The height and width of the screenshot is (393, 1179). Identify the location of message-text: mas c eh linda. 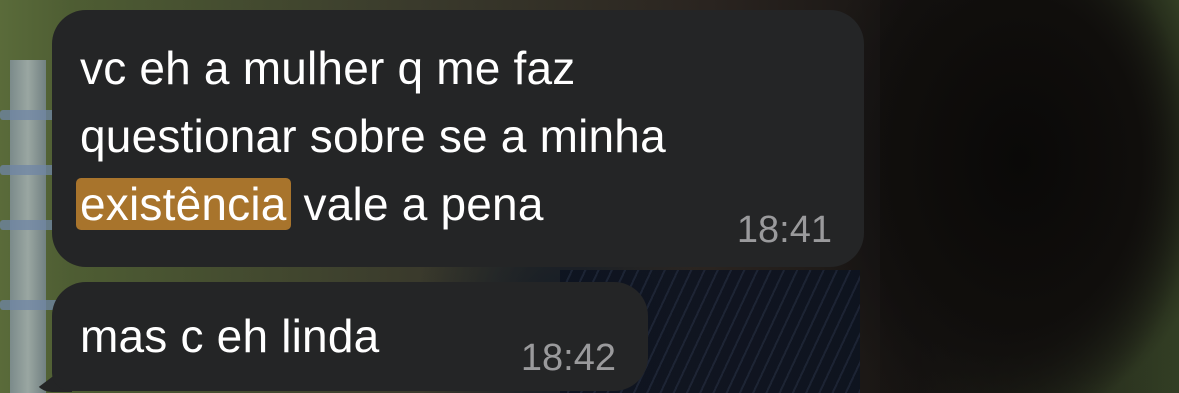
(230, 336).